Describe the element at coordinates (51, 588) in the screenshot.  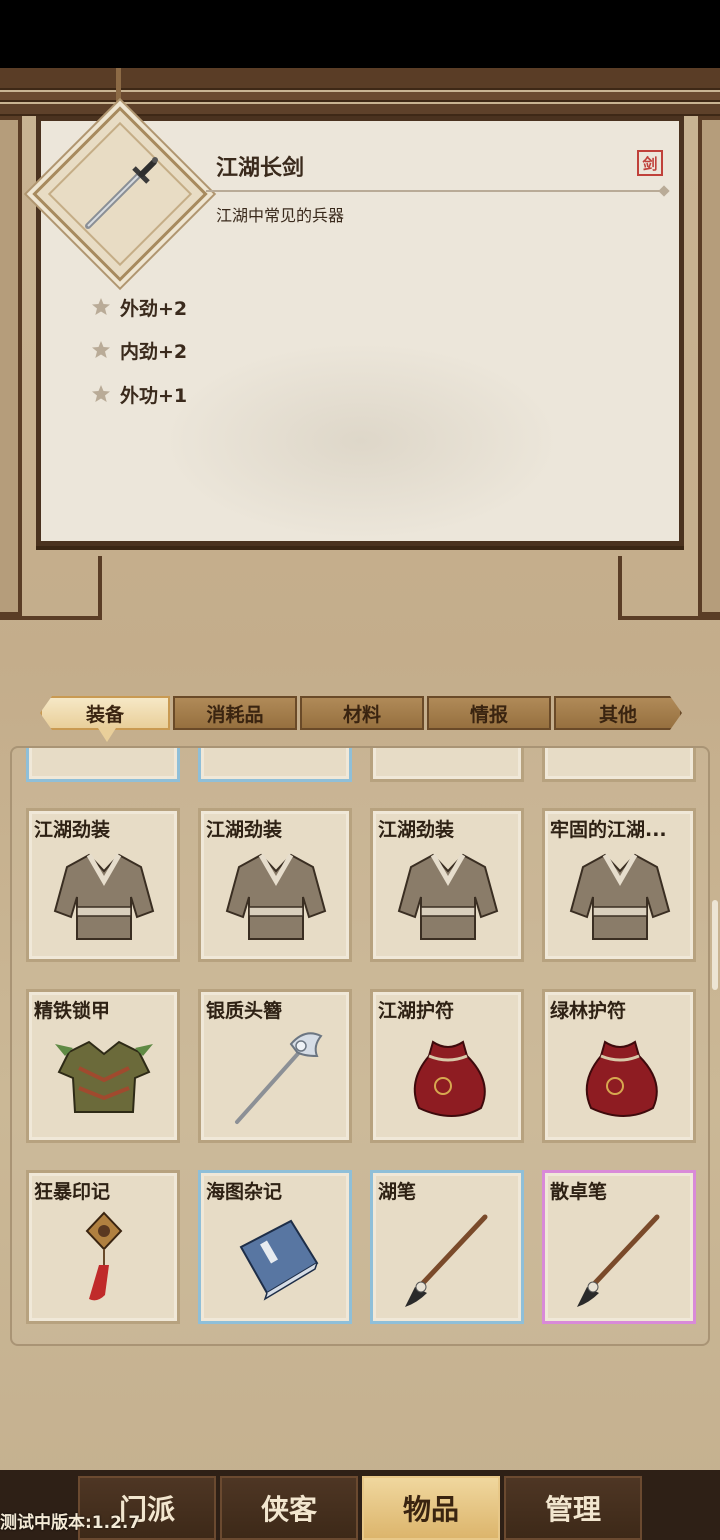
I see `lattice-left` at that location.